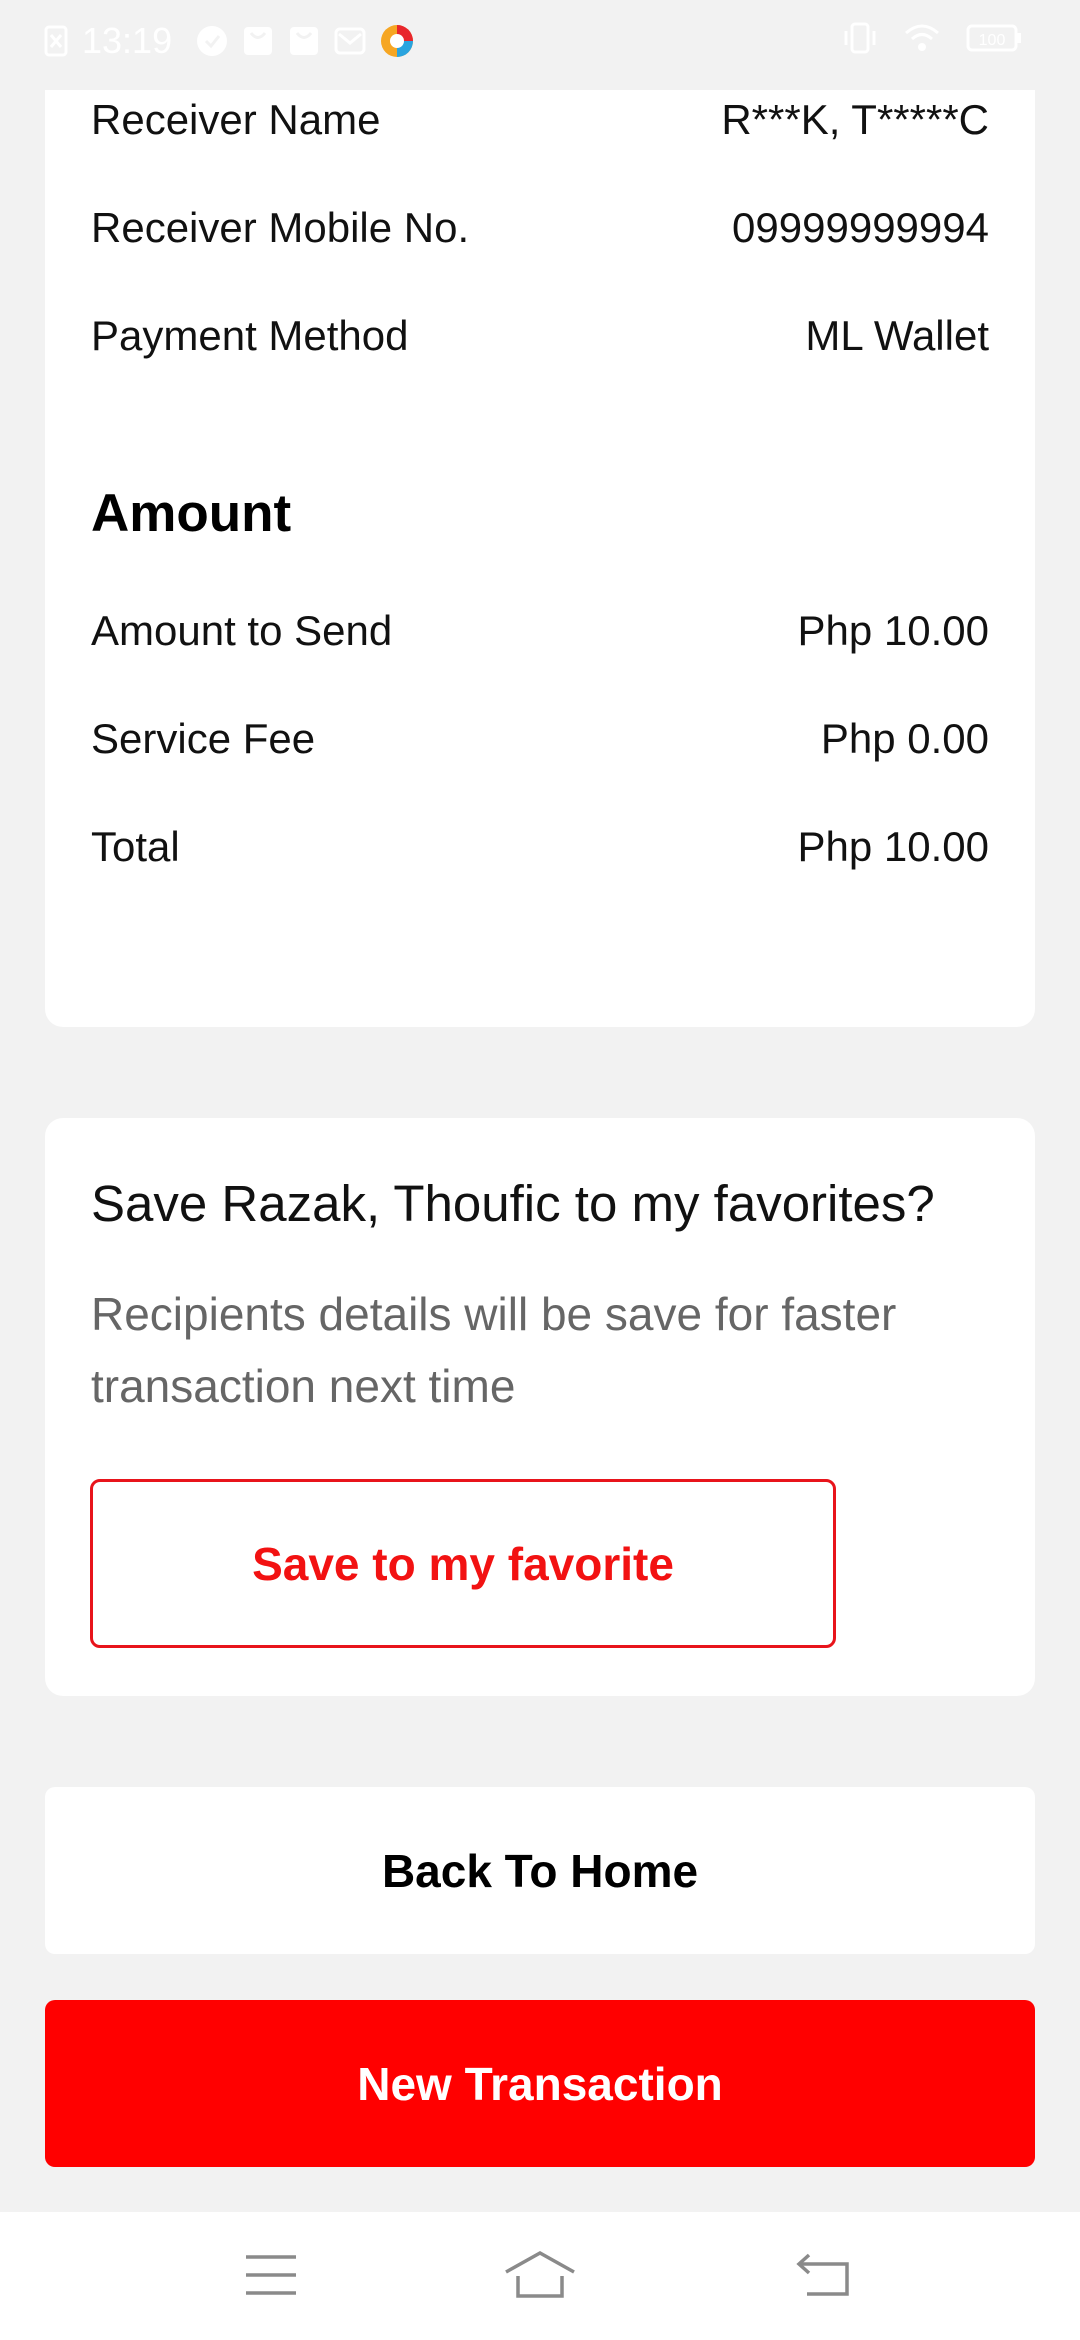  I want to click on status-right: 100, so click(932, 38).